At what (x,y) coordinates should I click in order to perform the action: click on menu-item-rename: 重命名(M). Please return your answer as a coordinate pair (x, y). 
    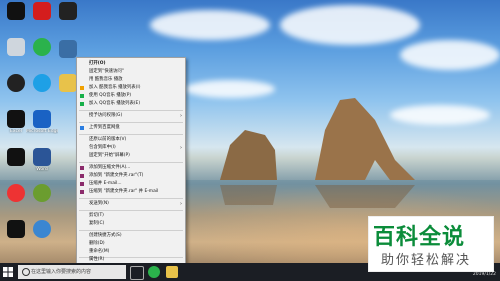
    Looking at the image, I should click on (131, 252).